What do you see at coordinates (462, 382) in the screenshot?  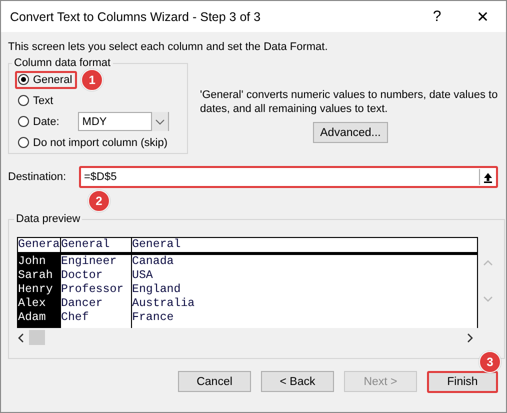 I see `wizard-button: Finish` at bounding box center [462, 382].